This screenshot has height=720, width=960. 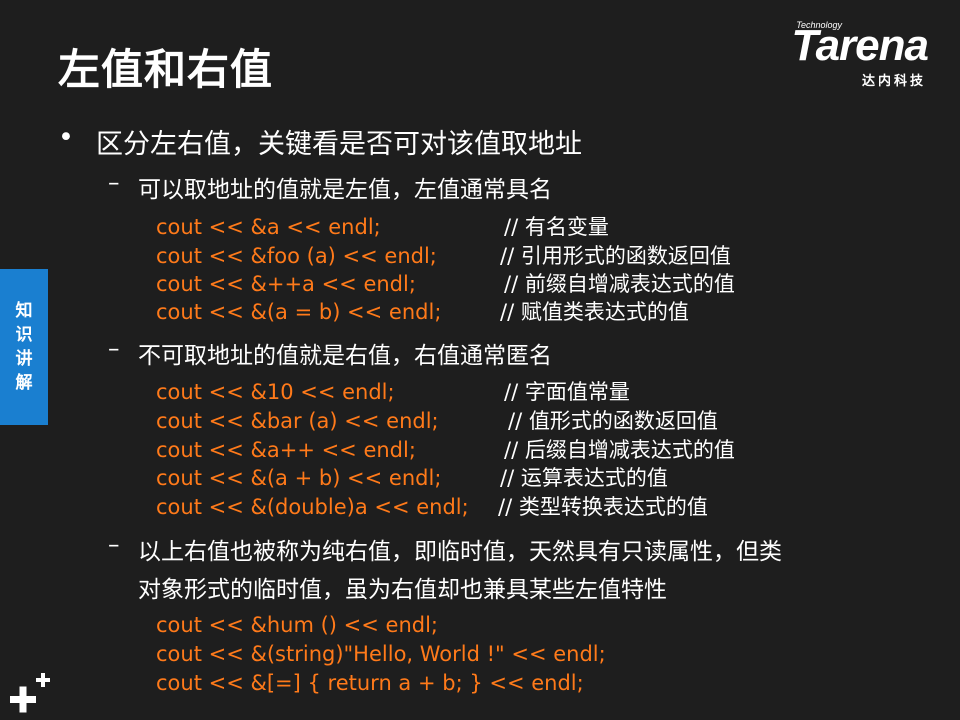 What do you see at coordinates (613, 421) in the screenshot?
I see `code-comment: // 值形式的函数返回值` at bounding box center [613, 421].